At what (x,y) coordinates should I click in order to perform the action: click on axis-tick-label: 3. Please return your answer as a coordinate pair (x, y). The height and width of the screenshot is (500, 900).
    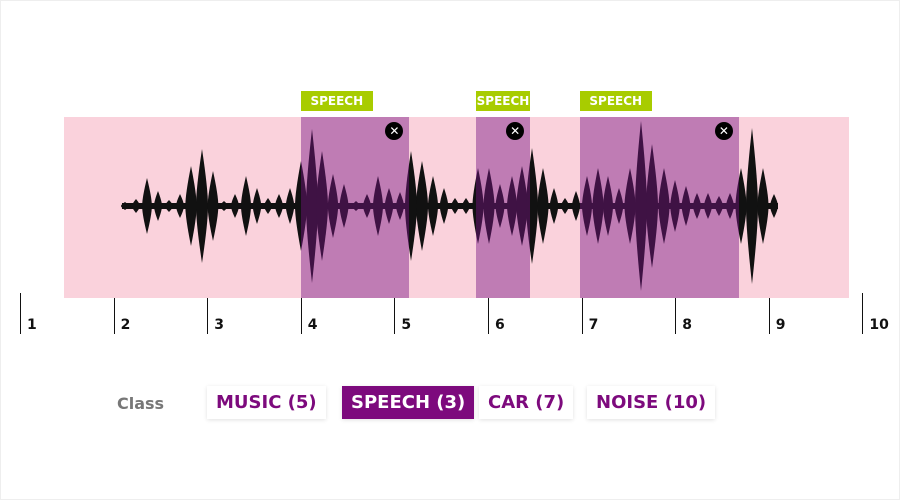
    Looking at the image, I should click on (219, 325).